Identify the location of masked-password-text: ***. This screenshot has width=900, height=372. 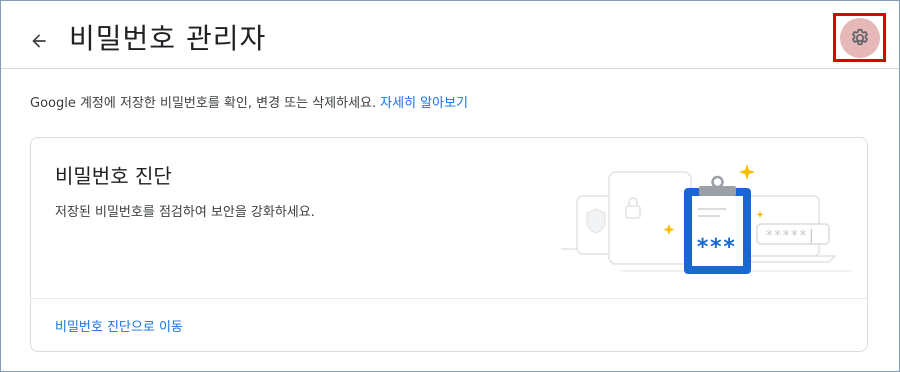
(716, 247).